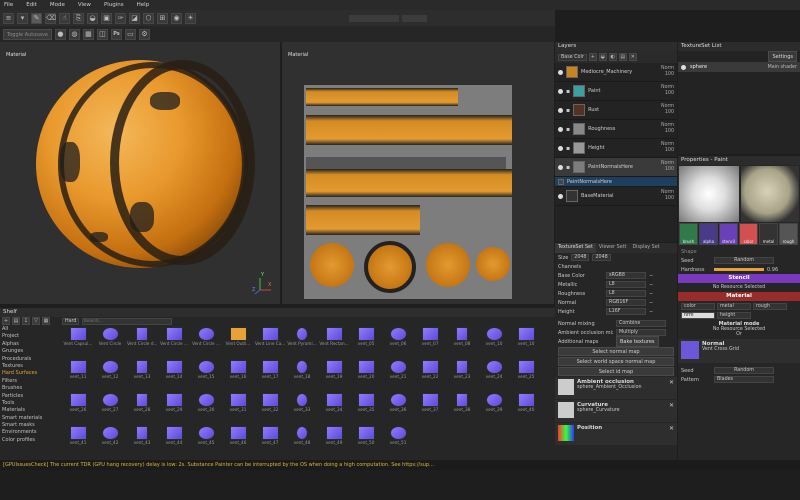 The width and height of the screenshot is (800, 500). I want to click on seed-button: Random, so click(744, 260).